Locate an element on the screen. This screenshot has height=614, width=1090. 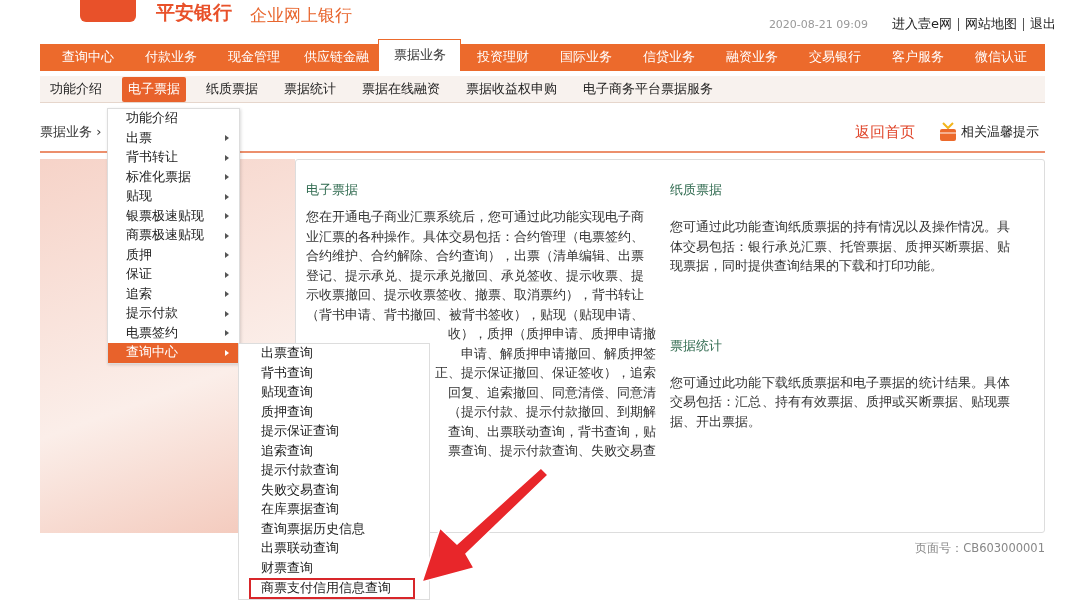
submenu-item: 质押查询 is located at coordinates (280, 412).